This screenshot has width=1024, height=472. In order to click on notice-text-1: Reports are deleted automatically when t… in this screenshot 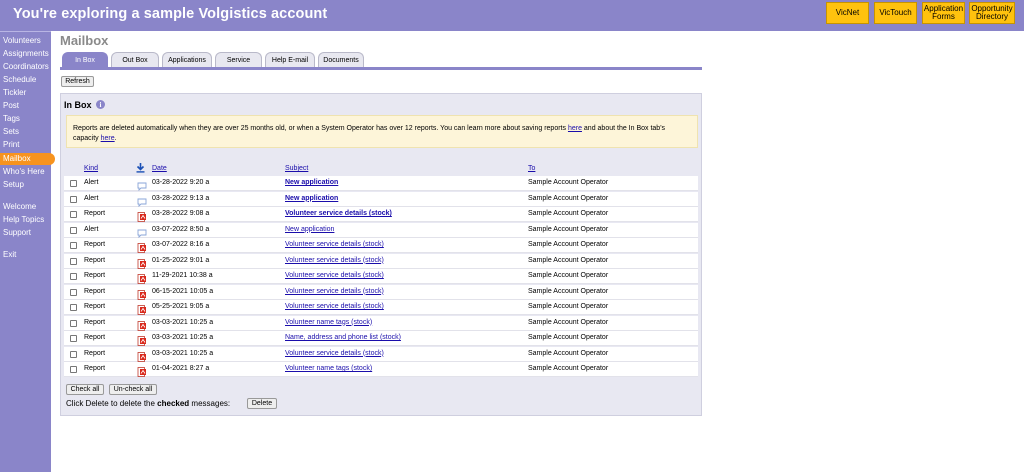, I will do `click(320, 128)`.